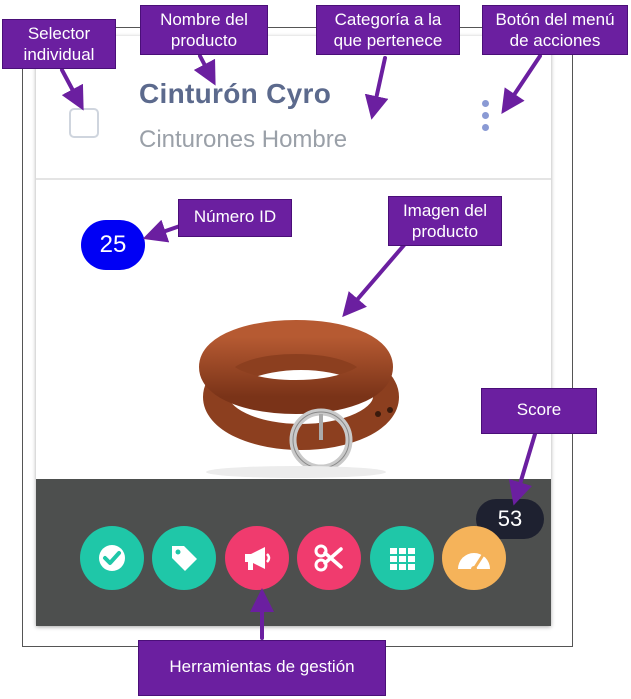  What do you see at coordinates (113, 245) in the screenshot?
I see `id-badge: 25` at bounding box center [113, 245].